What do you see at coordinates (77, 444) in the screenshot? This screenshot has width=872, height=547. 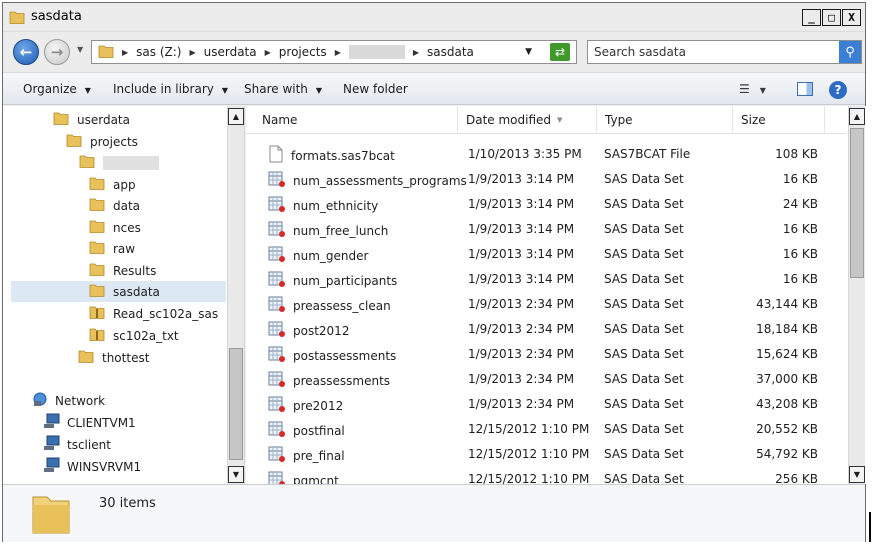 I see `tree-item-tsclient: tsclient` at bounding box center [77, 444].